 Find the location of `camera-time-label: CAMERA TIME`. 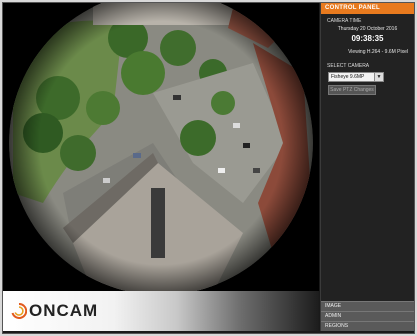

camera-time-label: CAMERA TIME is located at coordinates (344, 21).